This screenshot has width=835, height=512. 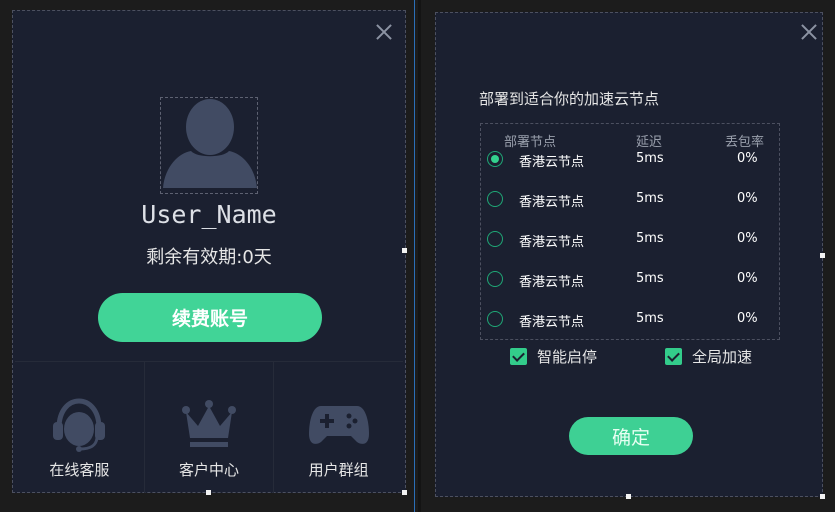 I want to click on splitter-bar, so click(x=419, y=256).